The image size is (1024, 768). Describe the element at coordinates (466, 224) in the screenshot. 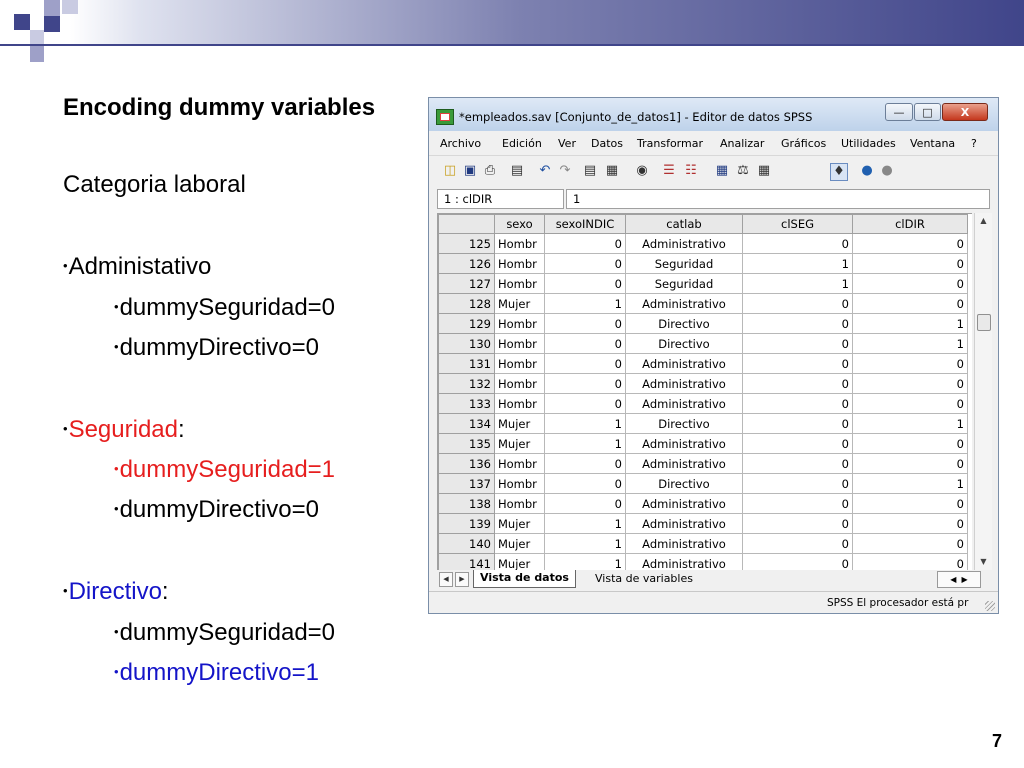

I see `corner-header` at that location.